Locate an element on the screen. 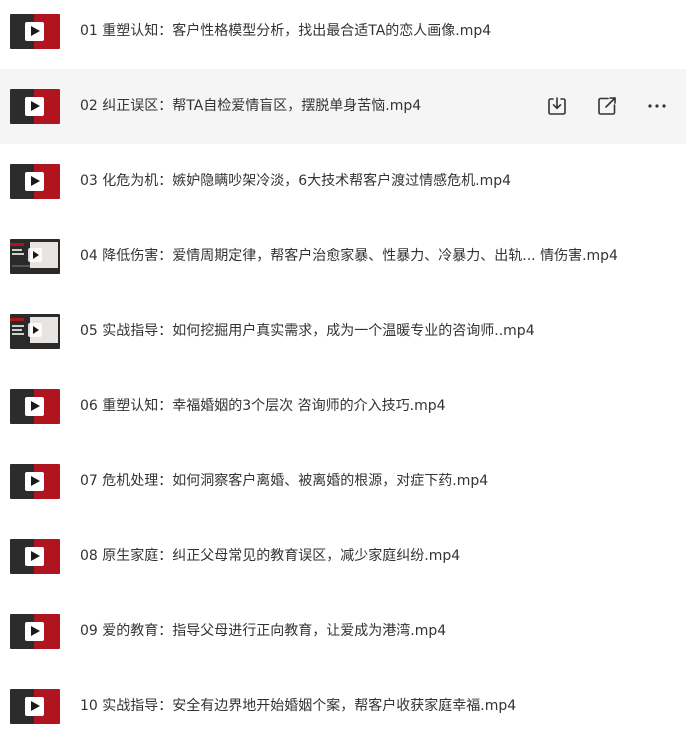 The height and width of the screenshot is (754, 686). file-row: 05 实战指导：如何挖掘用户真实需求，成为一个温暖专业的咨询师..mp4 is located at coordinates (343, 331).